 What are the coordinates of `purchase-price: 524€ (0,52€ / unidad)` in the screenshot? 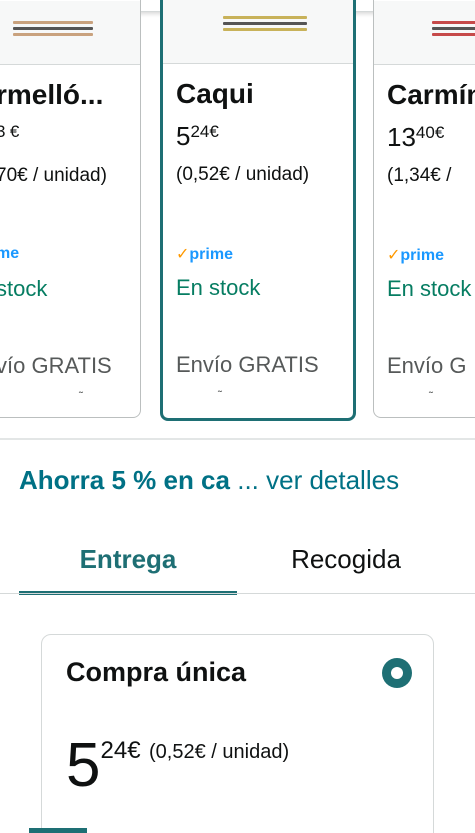 It's located at (178, 765).